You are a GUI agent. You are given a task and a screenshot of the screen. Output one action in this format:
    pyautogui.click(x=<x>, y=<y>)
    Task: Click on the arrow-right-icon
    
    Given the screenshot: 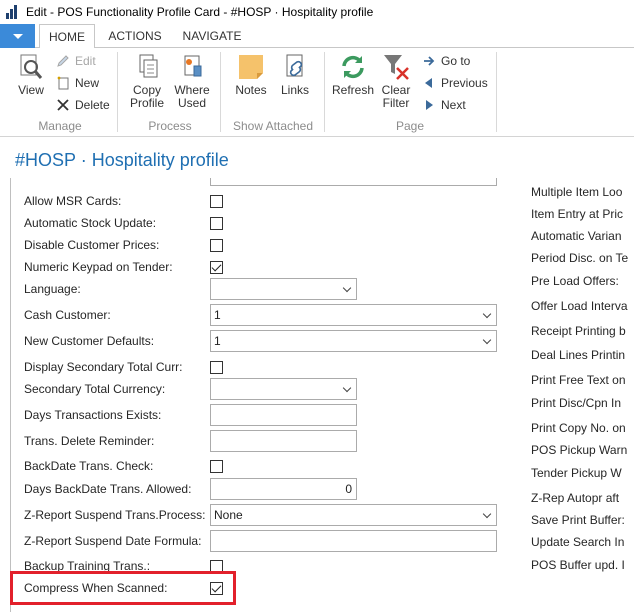 What is the action you would take?
    pyautogui.click(x=429, y=61)
    